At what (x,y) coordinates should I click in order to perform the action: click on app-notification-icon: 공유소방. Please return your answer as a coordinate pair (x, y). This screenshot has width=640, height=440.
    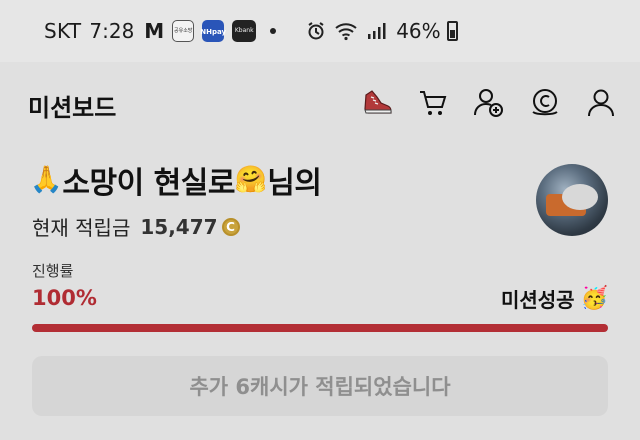
    Looking at the image, I should click on (183, 31).